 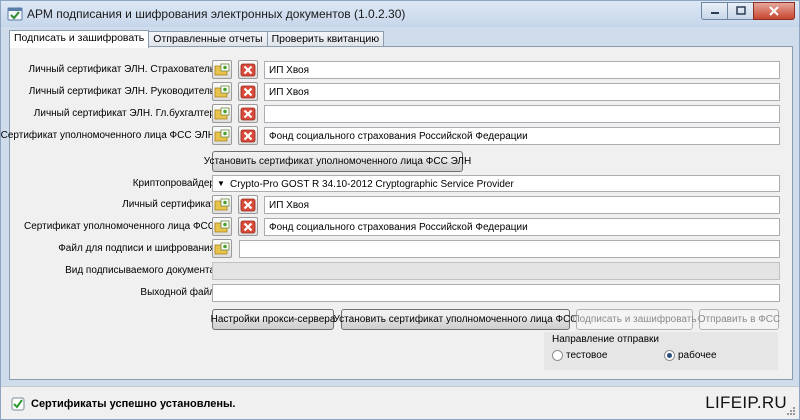 I want to click on output-row: Выходной файл, so click(x=401, y=293).